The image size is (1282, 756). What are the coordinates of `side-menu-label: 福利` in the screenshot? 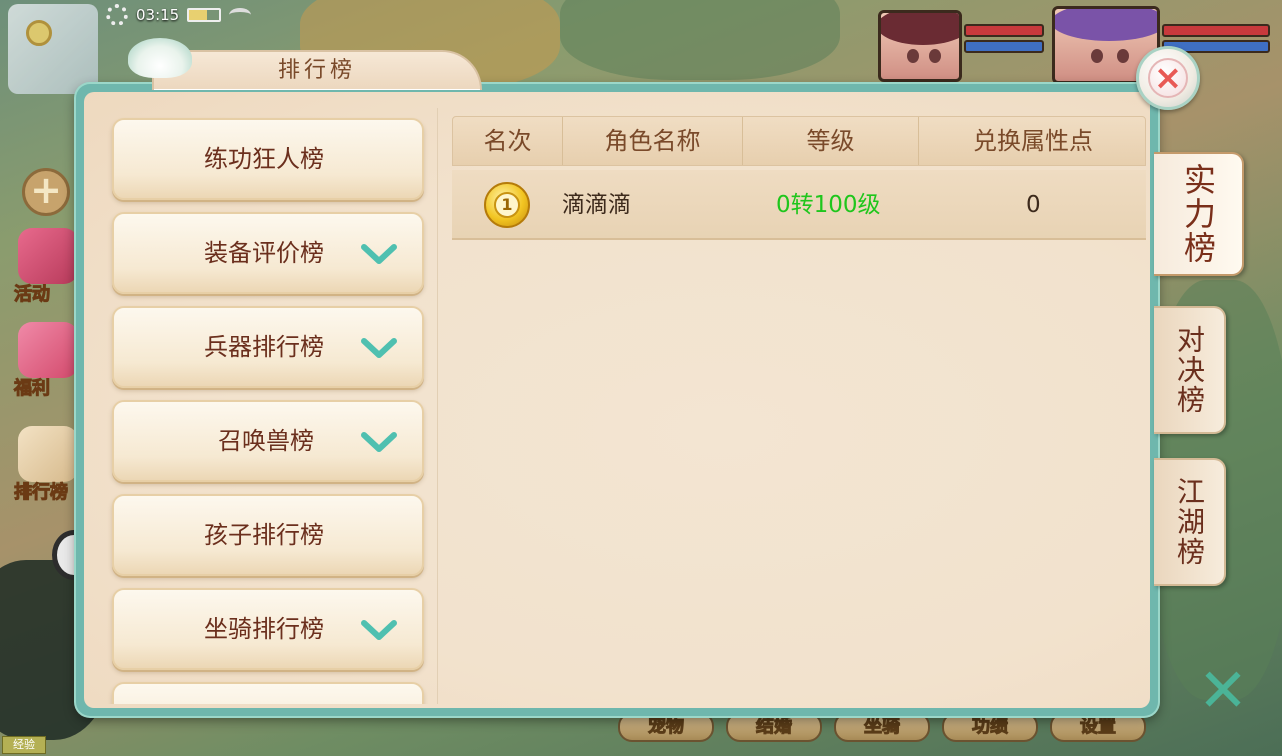 It's located at (32, 389).